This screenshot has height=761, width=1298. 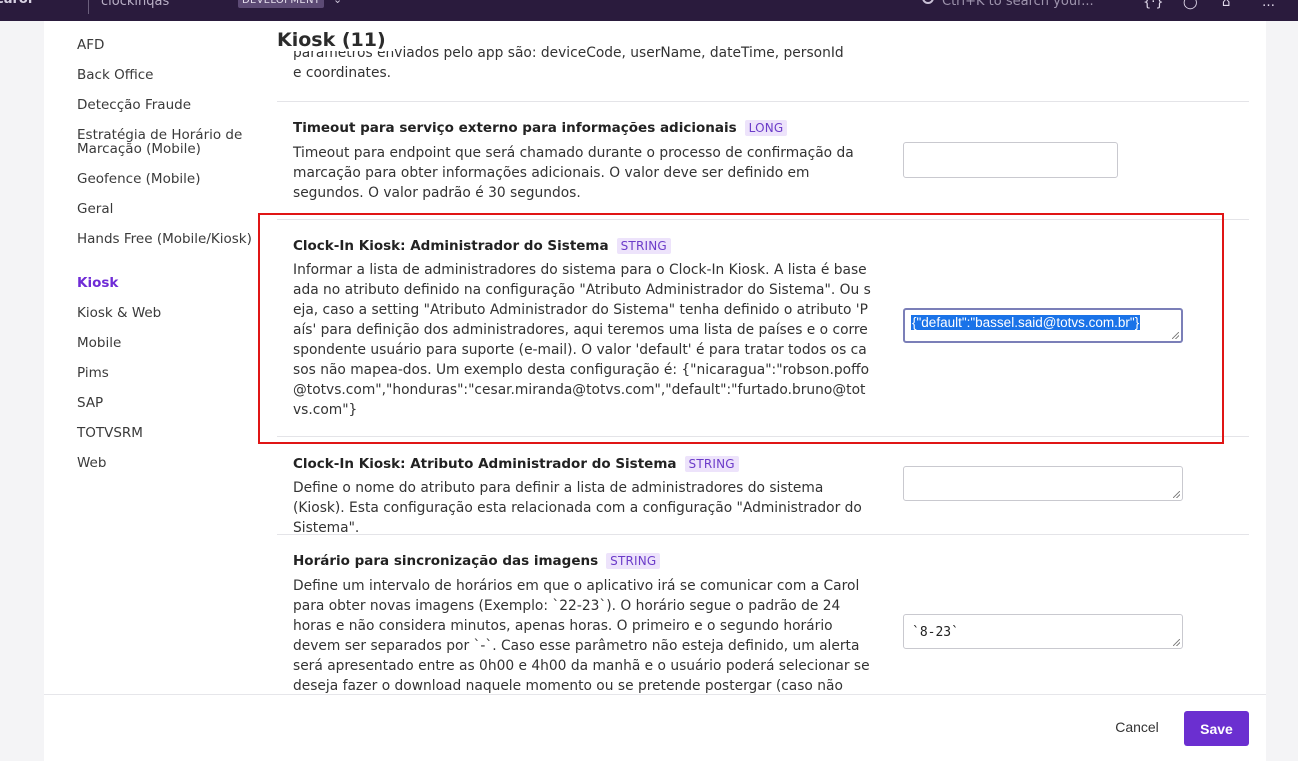 What do you see at coordinates (167, 209) in the screenshot?
I see `sidebar-item-geral: Geral` at bounding box center [167, 209].